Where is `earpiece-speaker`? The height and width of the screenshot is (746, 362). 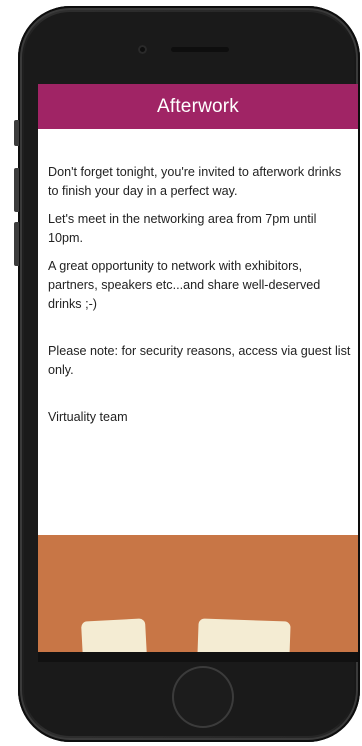
earpiece-speaker is located at coordinates (200, 49).